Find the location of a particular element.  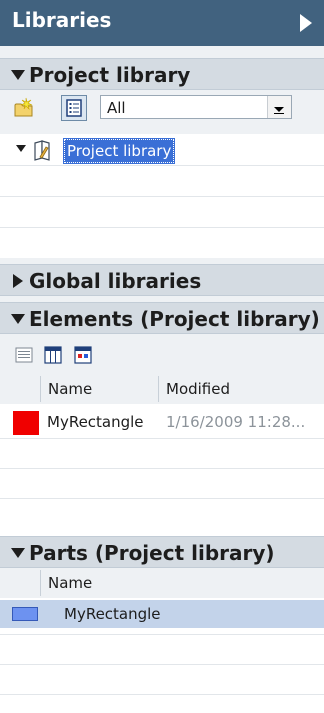

tree-item-project-library: Project library is located at coordinates (162, 151).